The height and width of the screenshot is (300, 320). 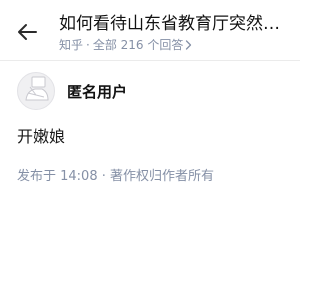 I want to click on chevron-right-icon, so click(x=188, y=45).